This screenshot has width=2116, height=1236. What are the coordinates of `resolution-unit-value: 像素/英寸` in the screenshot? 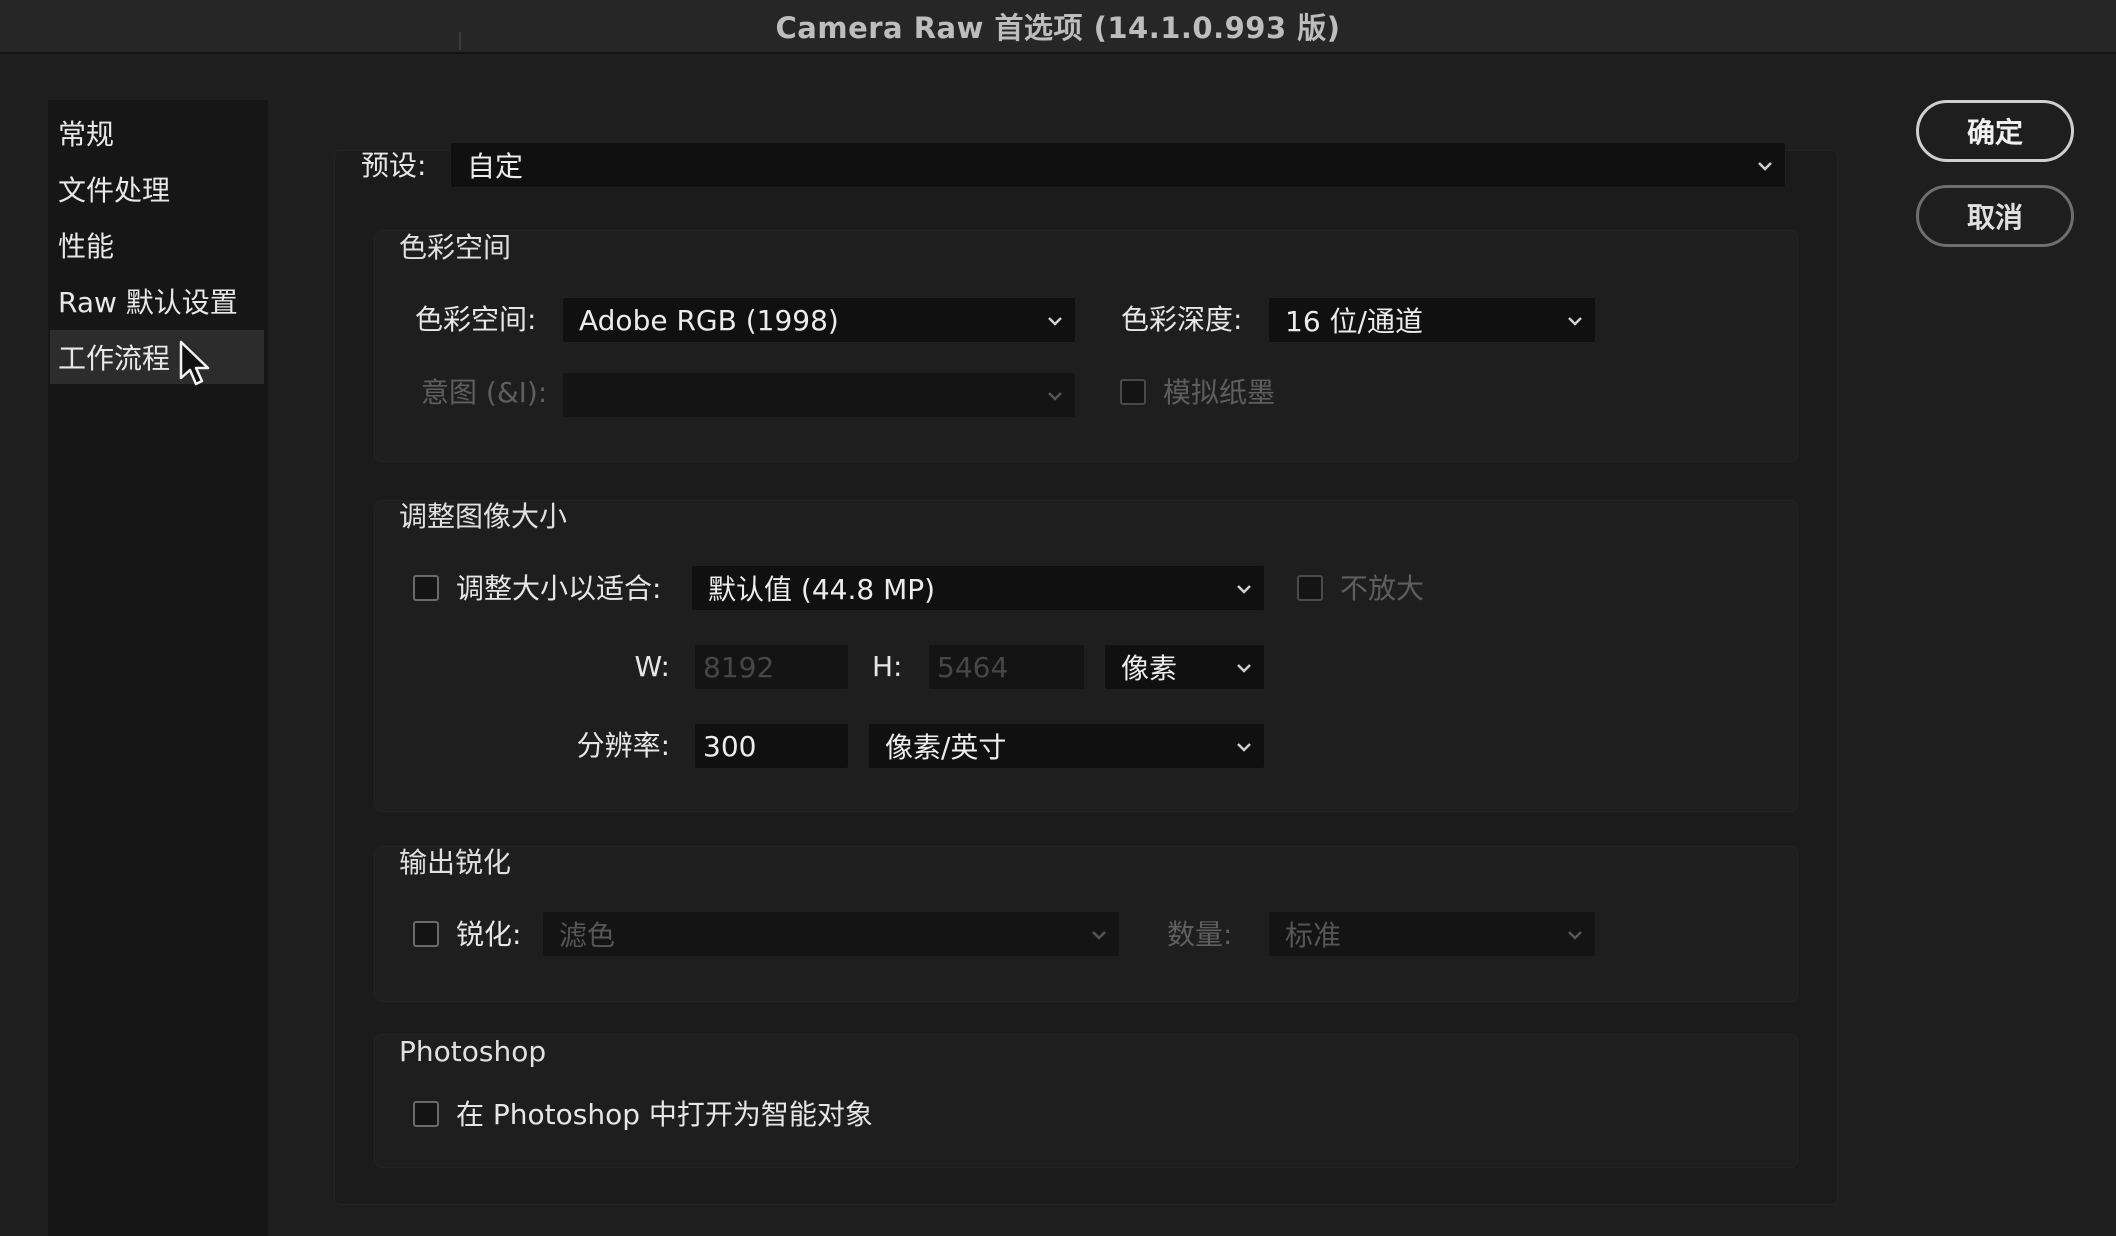 It's located at (946, 747).